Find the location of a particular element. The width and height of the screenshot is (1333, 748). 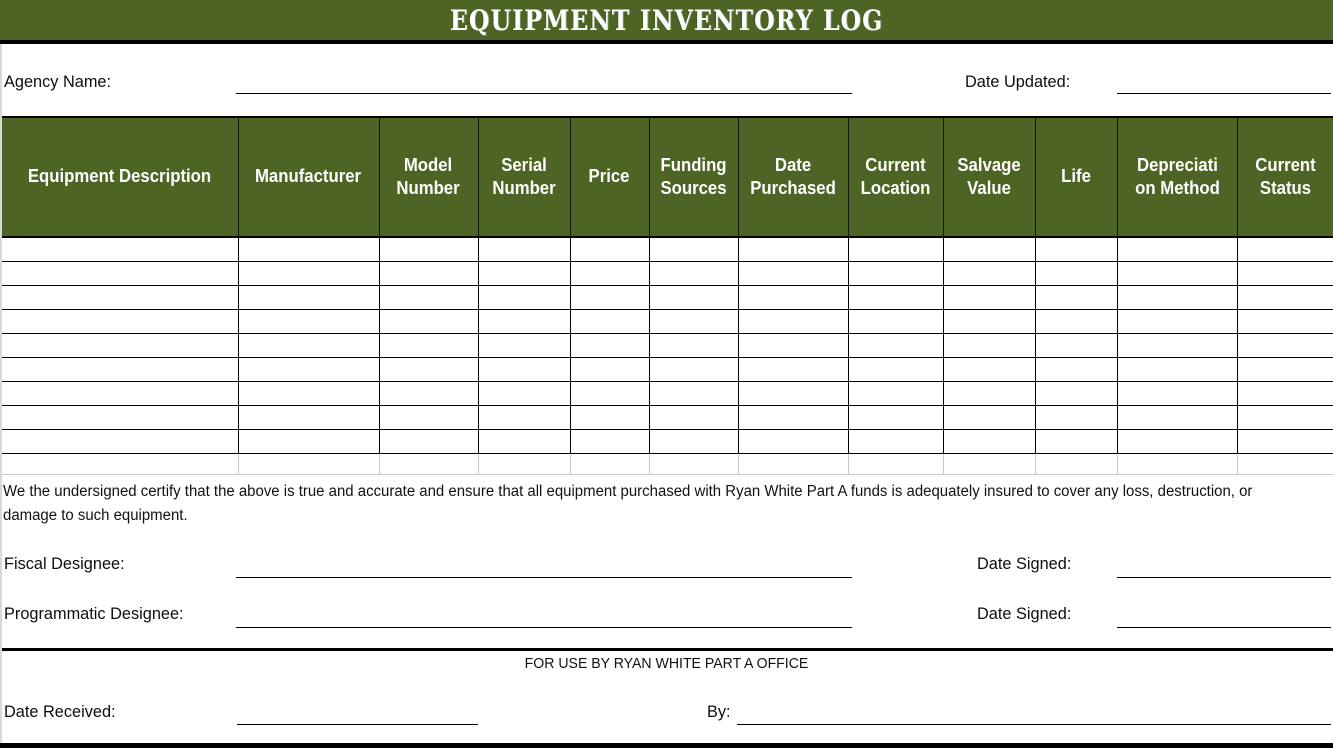

programmatic-designee-input is located at coordinates (544, 627).